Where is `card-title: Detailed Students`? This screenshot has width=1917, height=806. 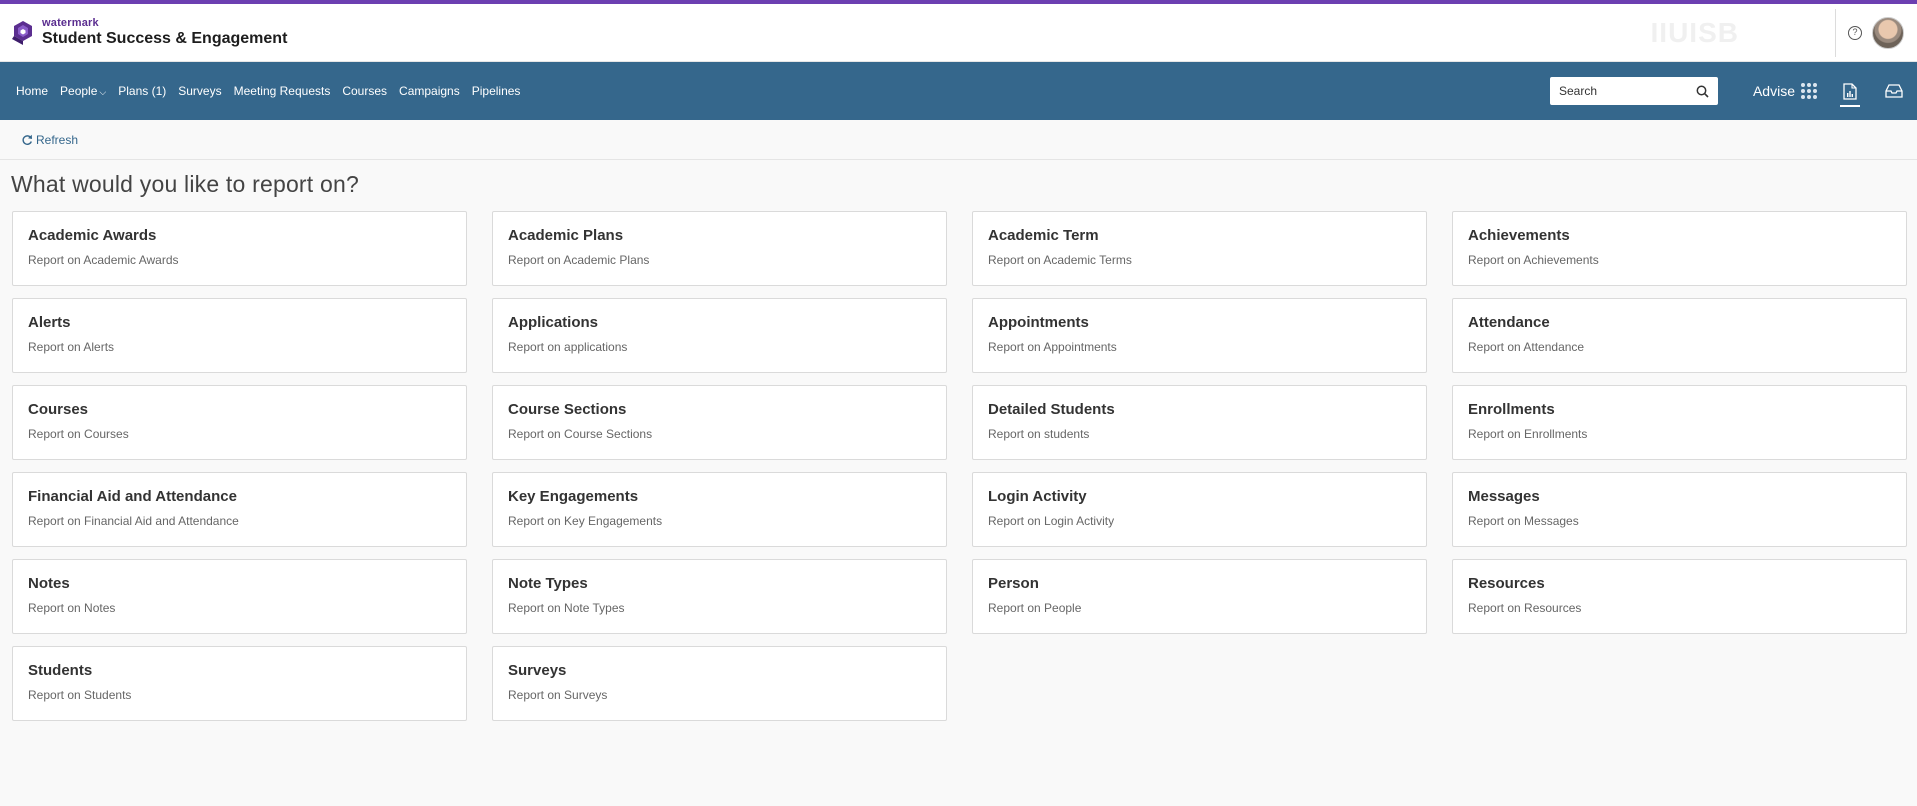
card-title: Detailed Students is located at coordinates (1051, 409).